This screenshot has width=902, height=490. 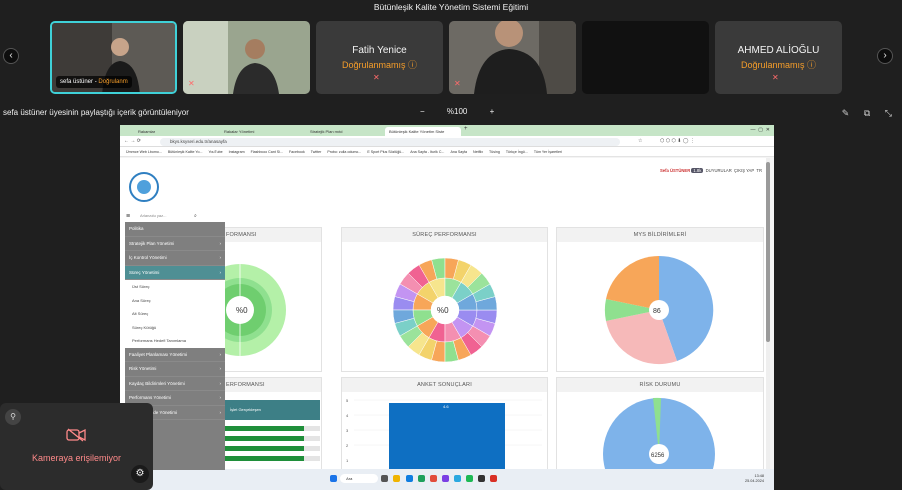 I want to click on bookmark-item: Tüsing, so click(x=494, y=152).